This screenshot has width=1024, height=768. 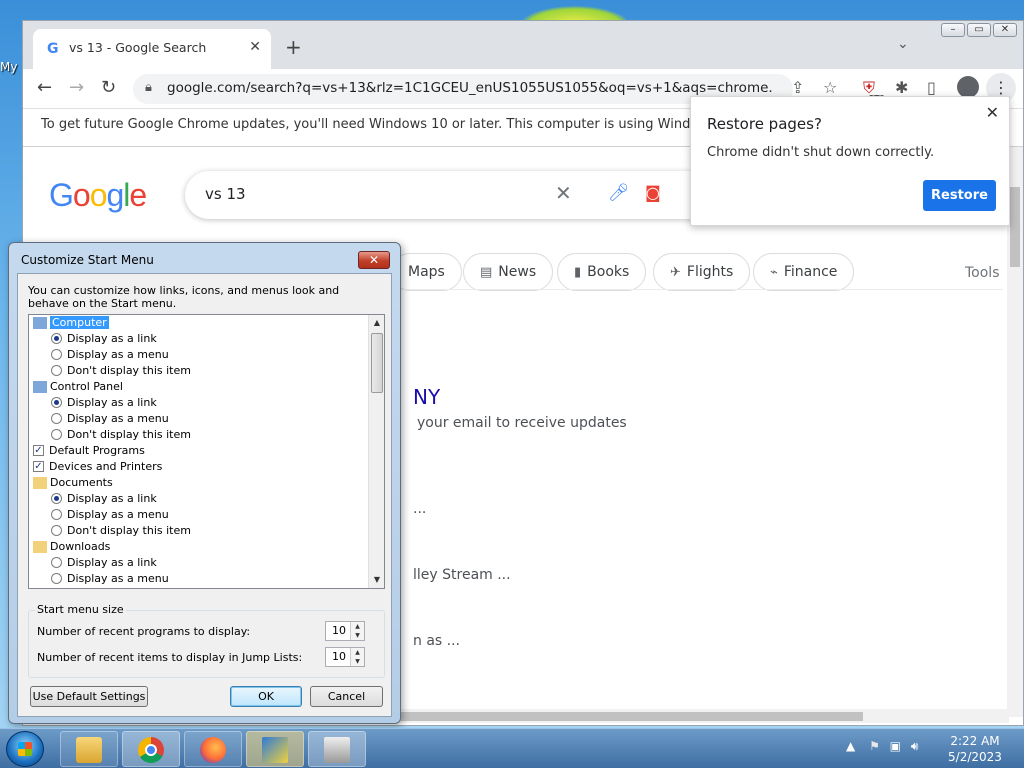 I want to click on clear-search-icon: ✕, so click(x=563, y=193).